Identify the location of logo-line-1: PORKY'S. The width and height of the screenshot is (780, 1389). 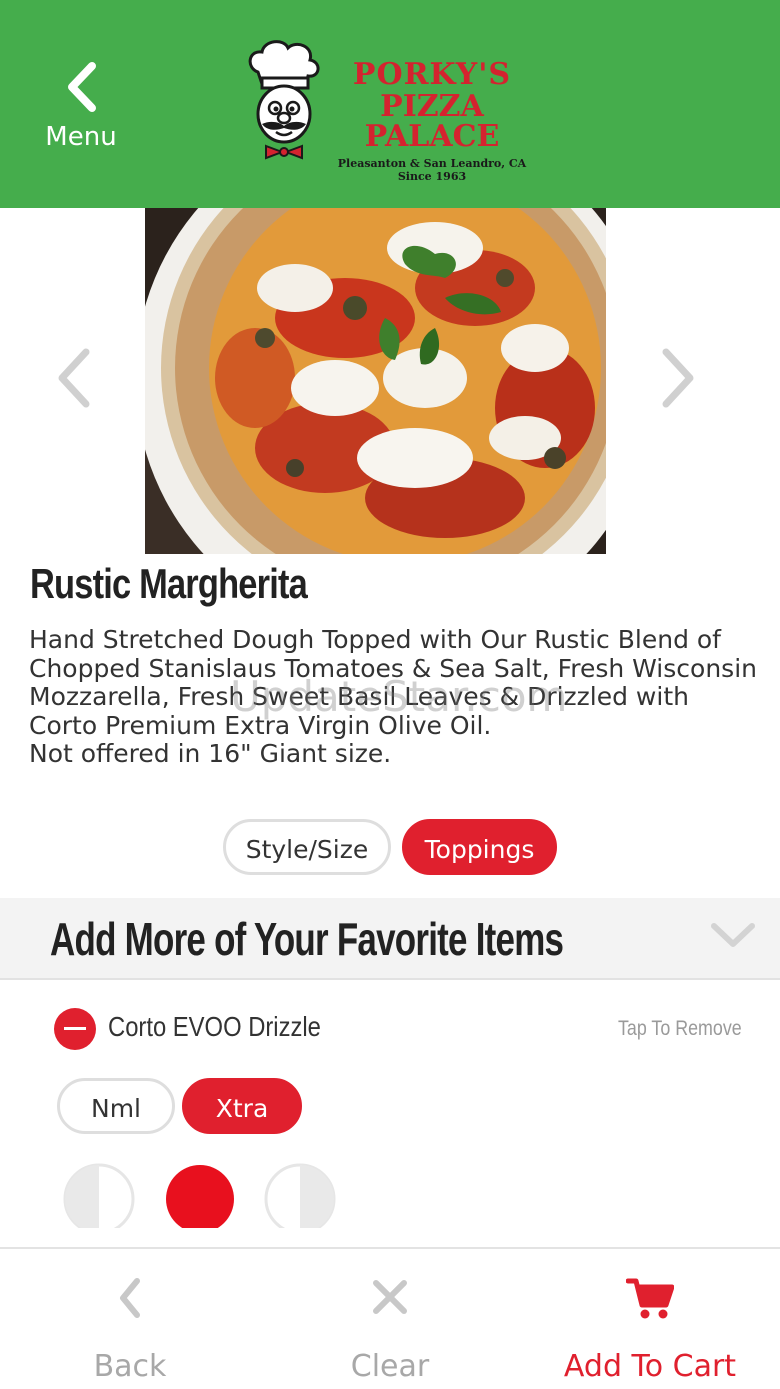
(432, 74).